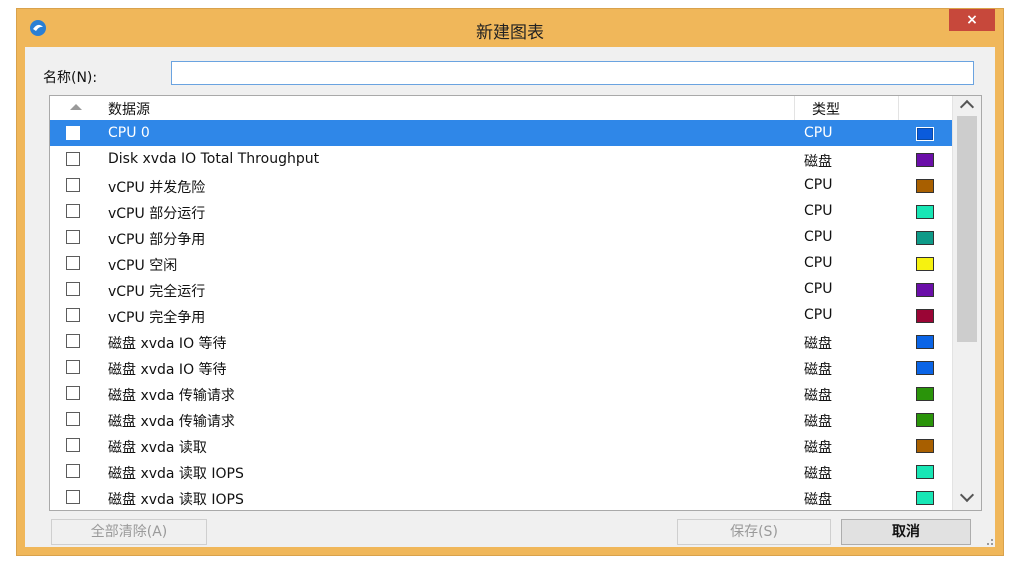 The width and height of the screenshot is (1020, 561). Describe the element at coordinates (502, 237) in the screenshot. I see `list-item: vCPU 部分争用 CPU` at that location.